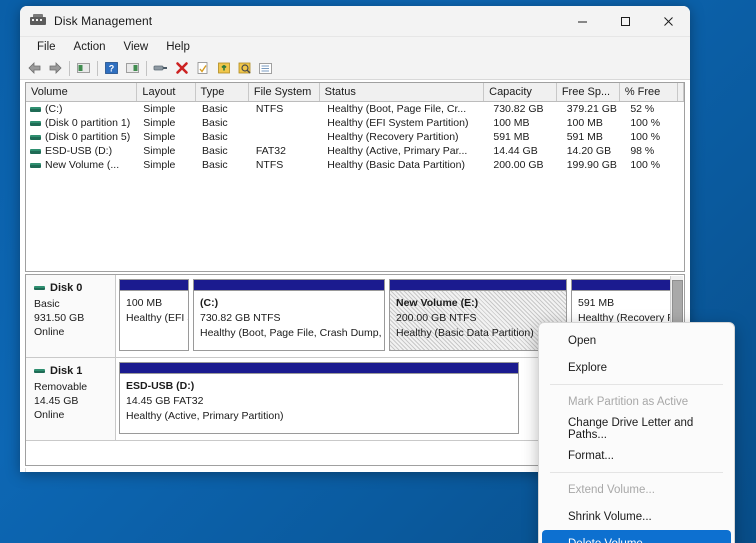 Image resolution: width=756 pixels, height=543 pixels. What do you see at coordinates (589, 151) in the screenshot?
I see `cell-free-space: 14.20 GB` at bounding box center [589, 151].